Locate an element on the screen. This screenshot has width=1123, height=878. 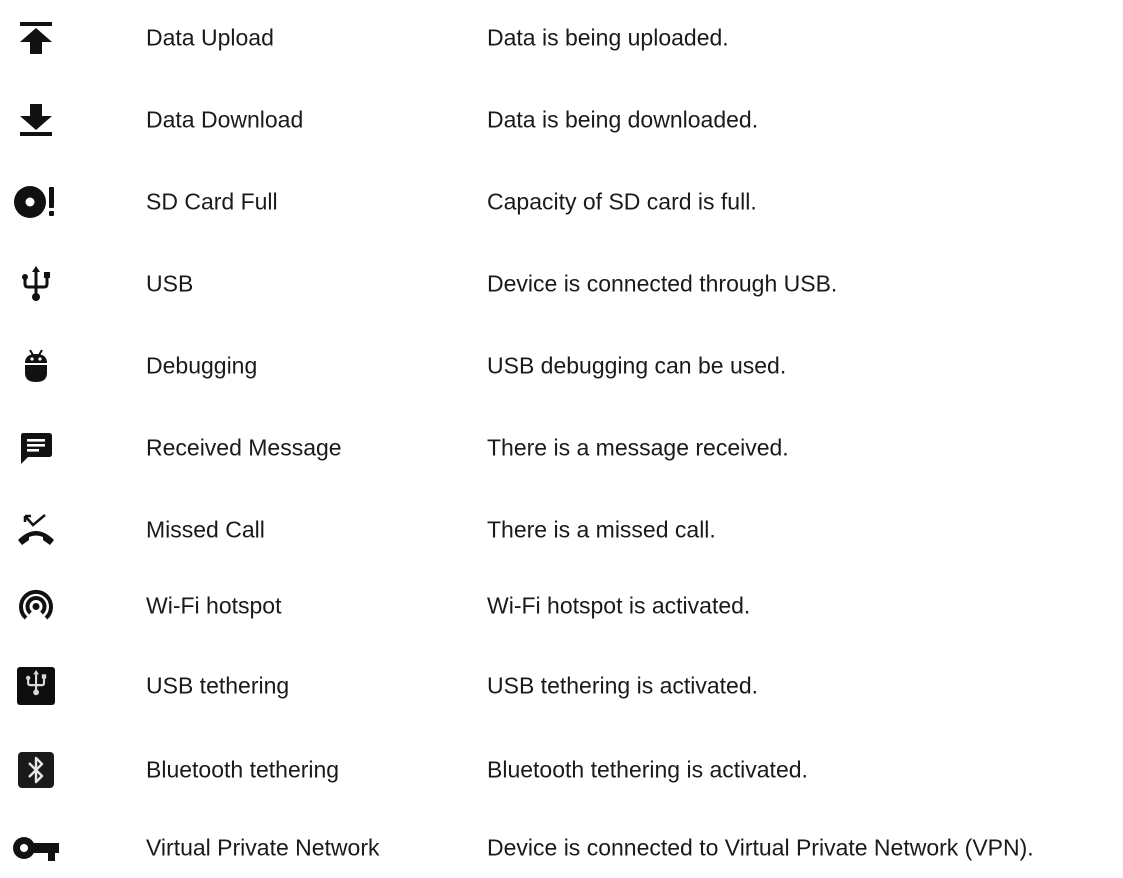
row-description: USB debugging can be used. is located at coordinates (637, 365).